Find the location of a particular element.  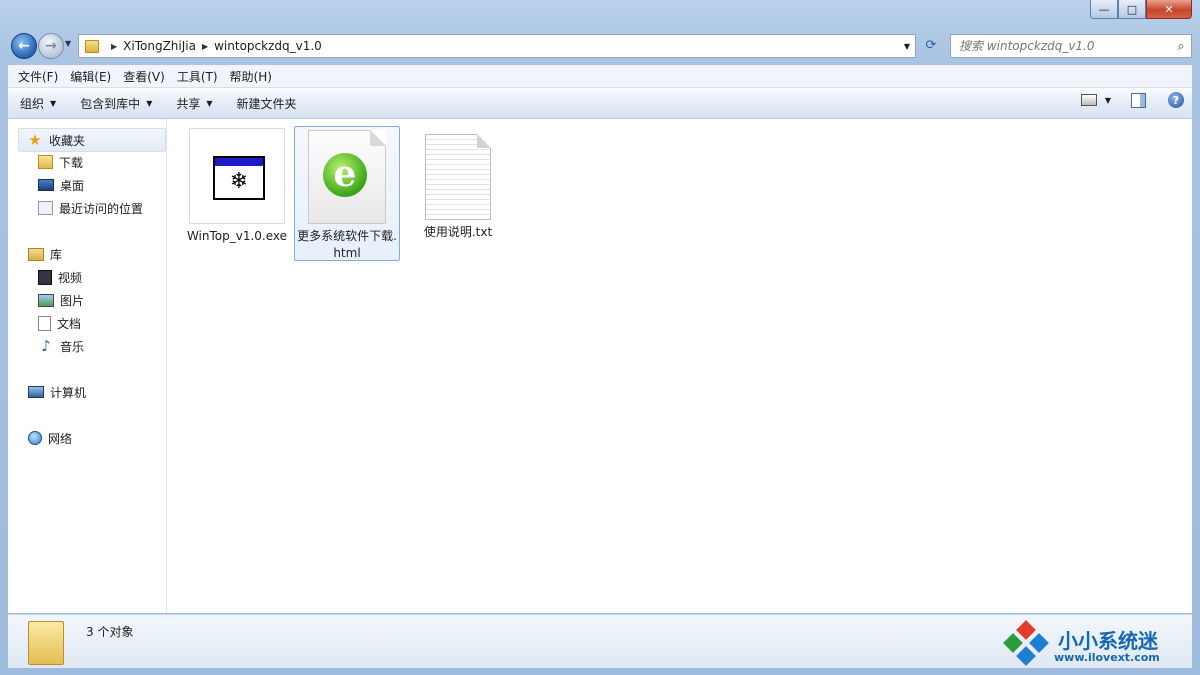

command-bar: 组织 ▼ 包含到库中 ▼ 共享 ▼ 新建文件夹 ▼ ? is located at coordinates (600, 103).